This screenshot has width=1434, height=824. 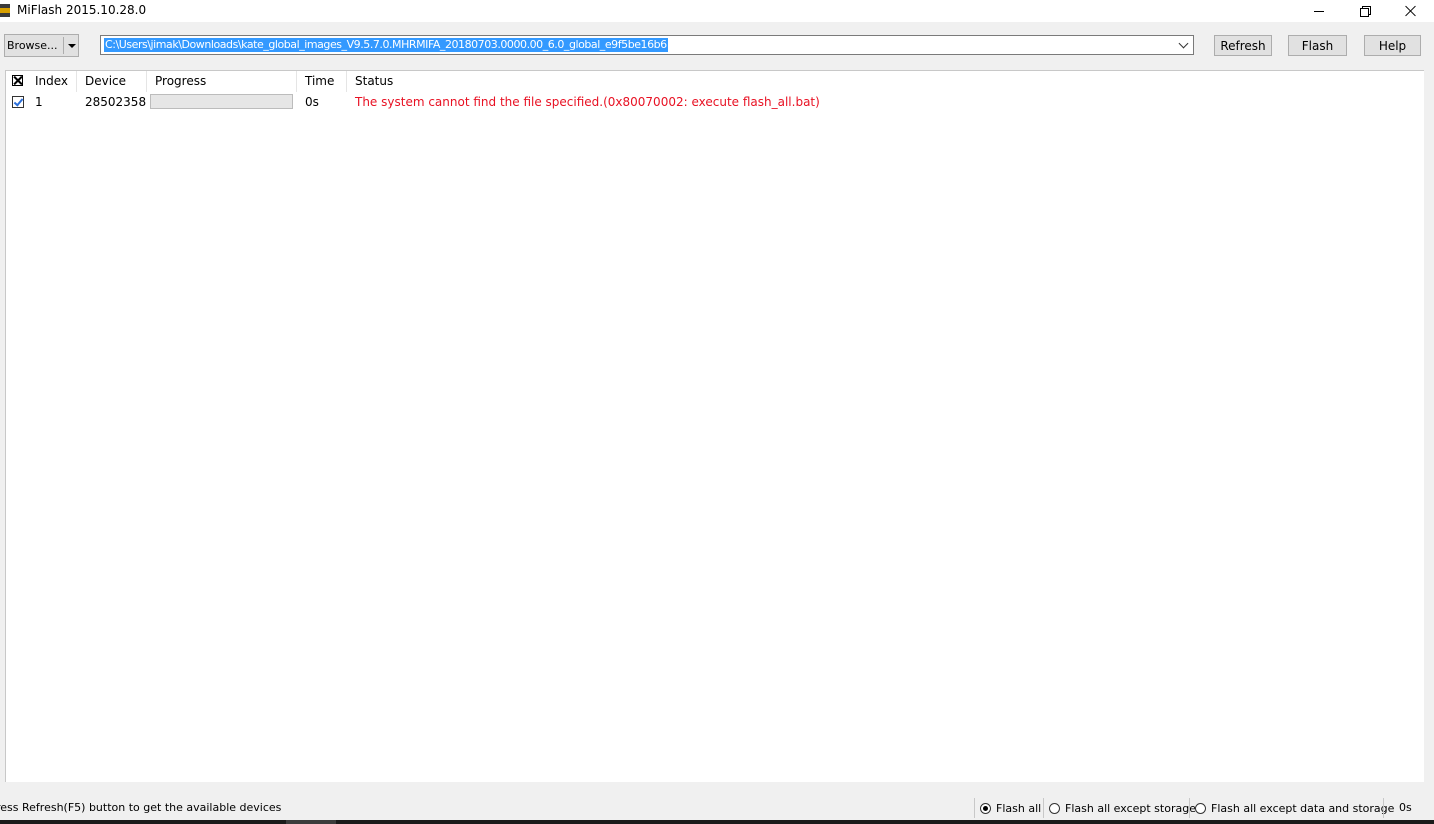 I want to click on flash-all-option: Flash all, so click(x=1010, y=808).